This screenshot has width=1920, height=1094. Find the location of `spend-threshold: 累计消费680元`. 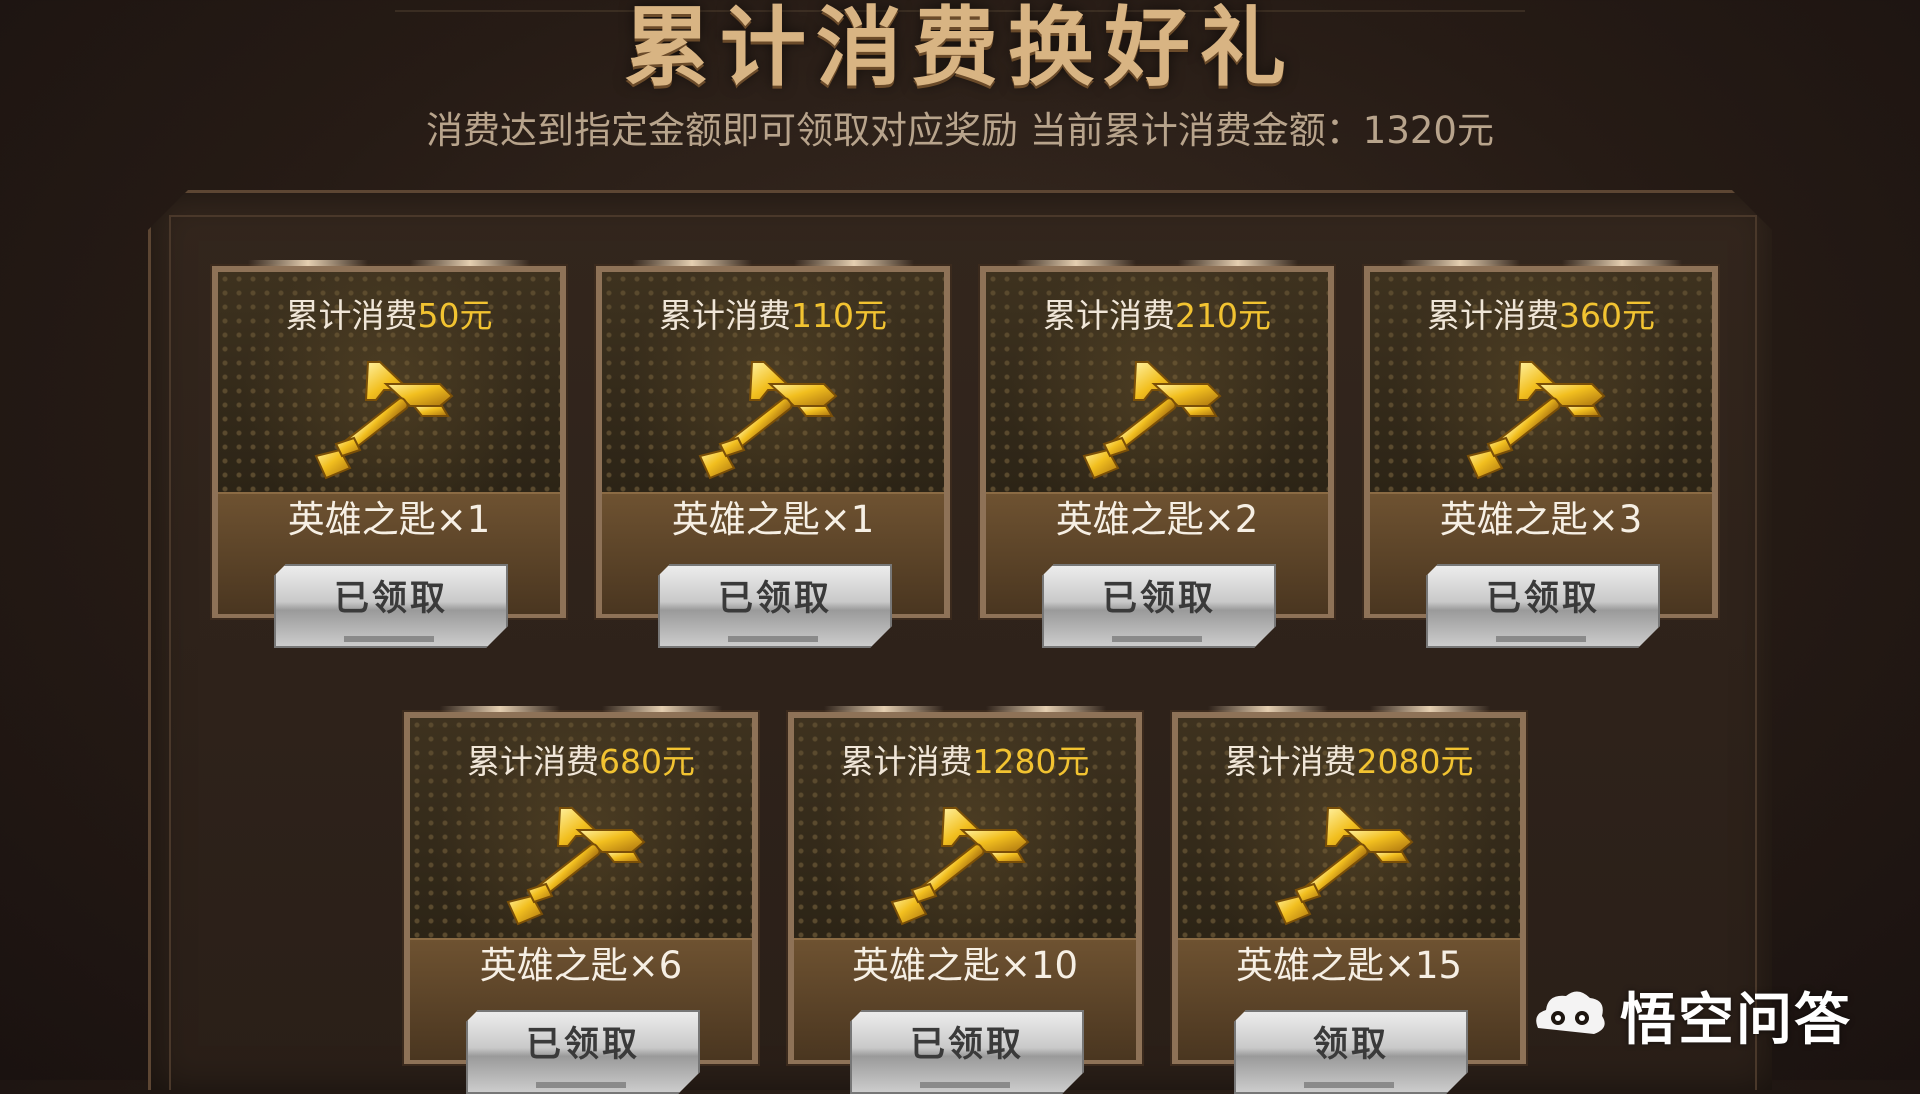

spend-threshold: 累计消费680元 is located at coordinates (581, 762).